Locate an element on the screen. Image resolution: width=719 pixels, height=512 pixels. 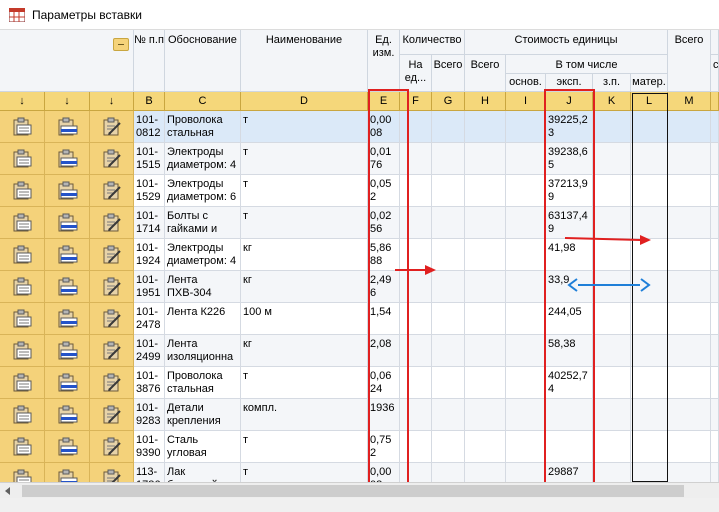
header-incl: В том числе is located at coordinates (587, 64).